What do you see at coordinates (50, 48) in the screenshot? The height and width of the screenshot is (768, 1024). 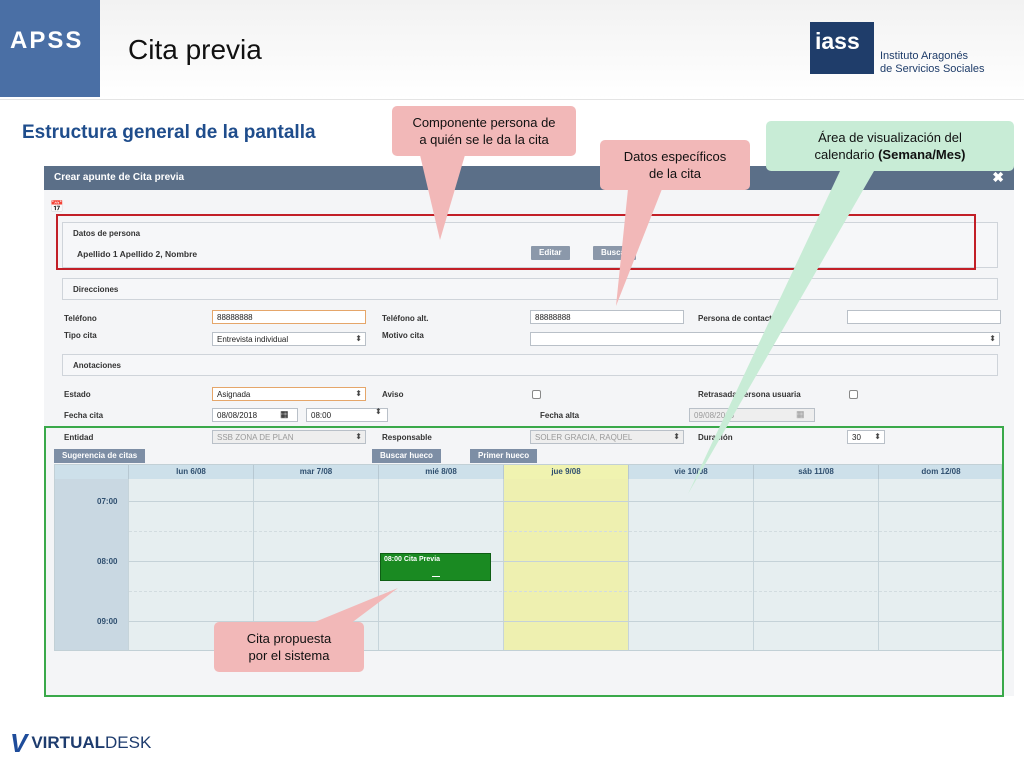 I see `apss-badge: APSS` at bounding box center [50, 48].